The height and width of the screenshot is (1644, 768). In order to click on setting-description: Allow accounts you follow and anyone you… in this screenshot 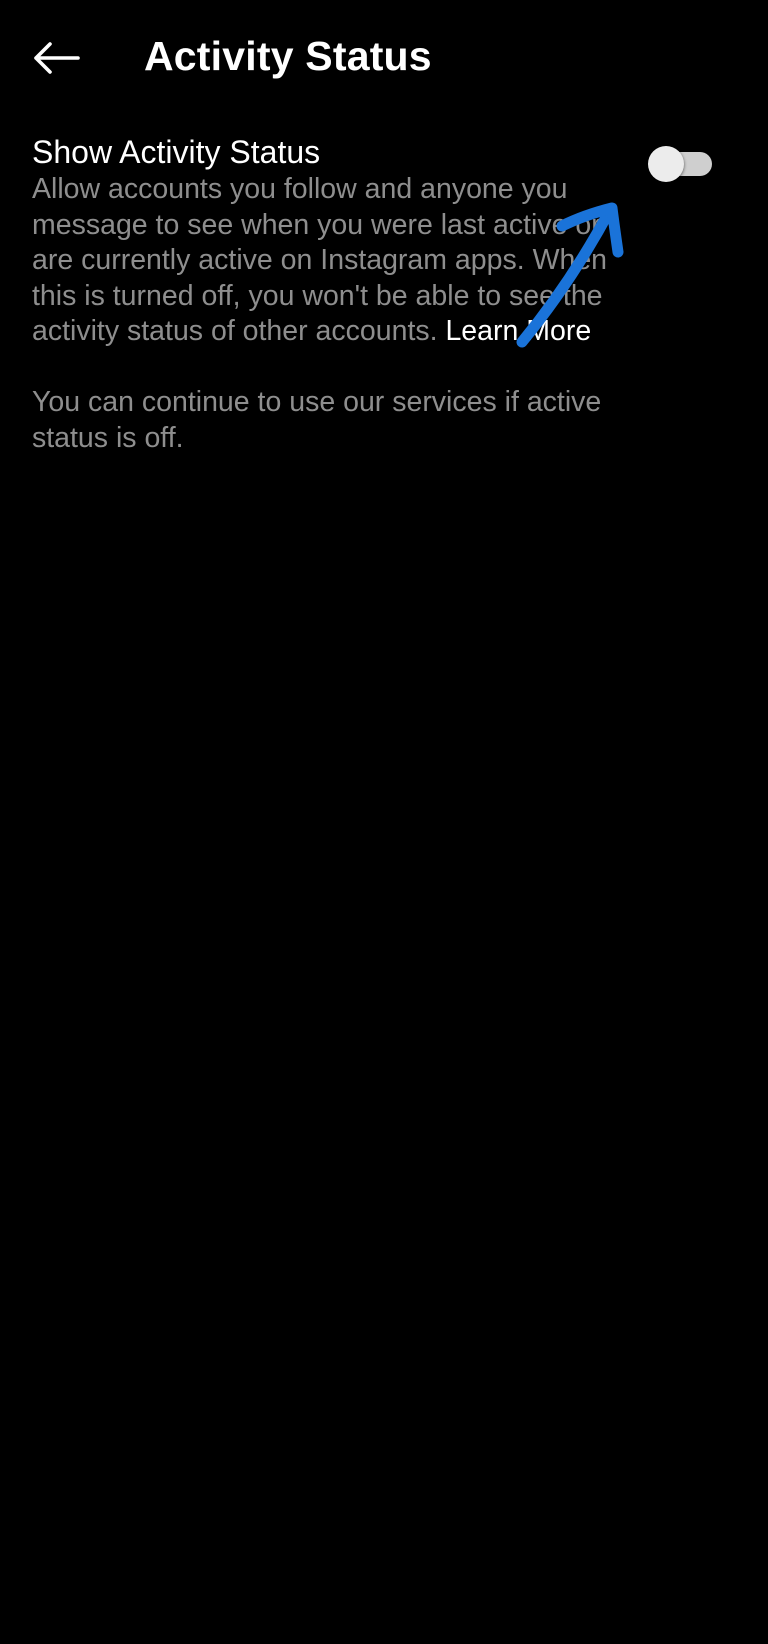, I will do `click(322, 261)`.